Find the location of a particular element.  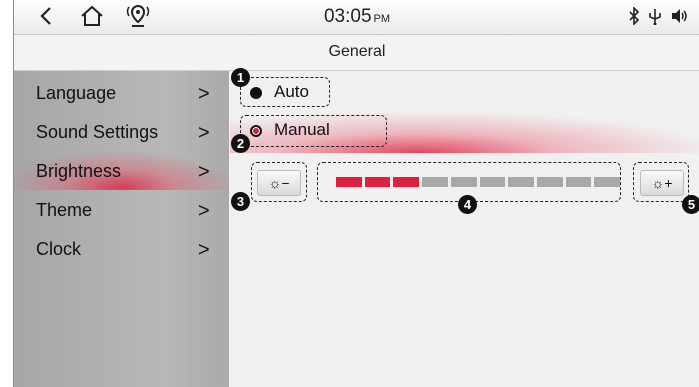

usb-icon is located at coordinates (655, 17).